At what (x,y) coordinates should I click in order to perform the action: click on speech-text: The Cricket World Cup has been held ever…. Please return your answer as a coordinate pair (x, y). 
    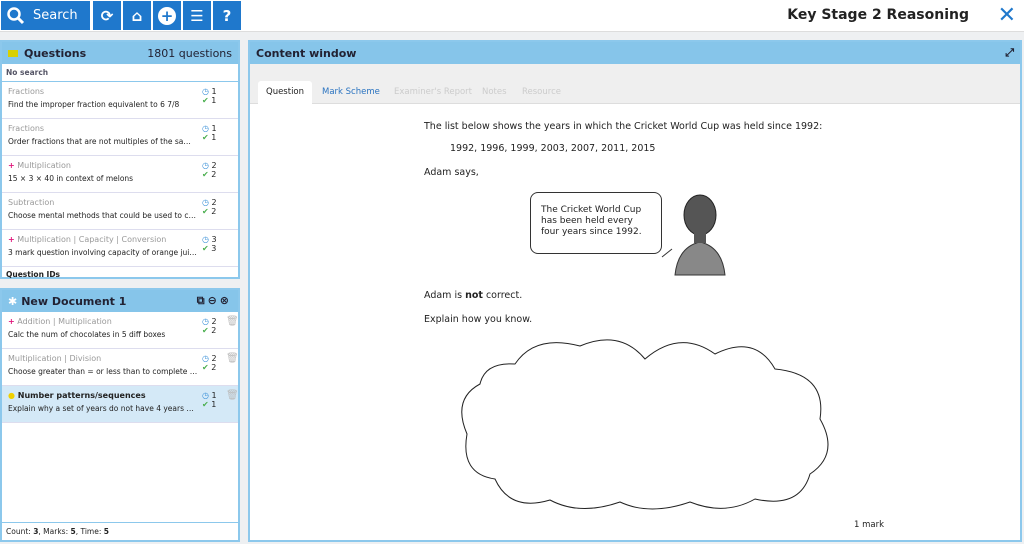
    Looking at the image, I should click on (591, 221).